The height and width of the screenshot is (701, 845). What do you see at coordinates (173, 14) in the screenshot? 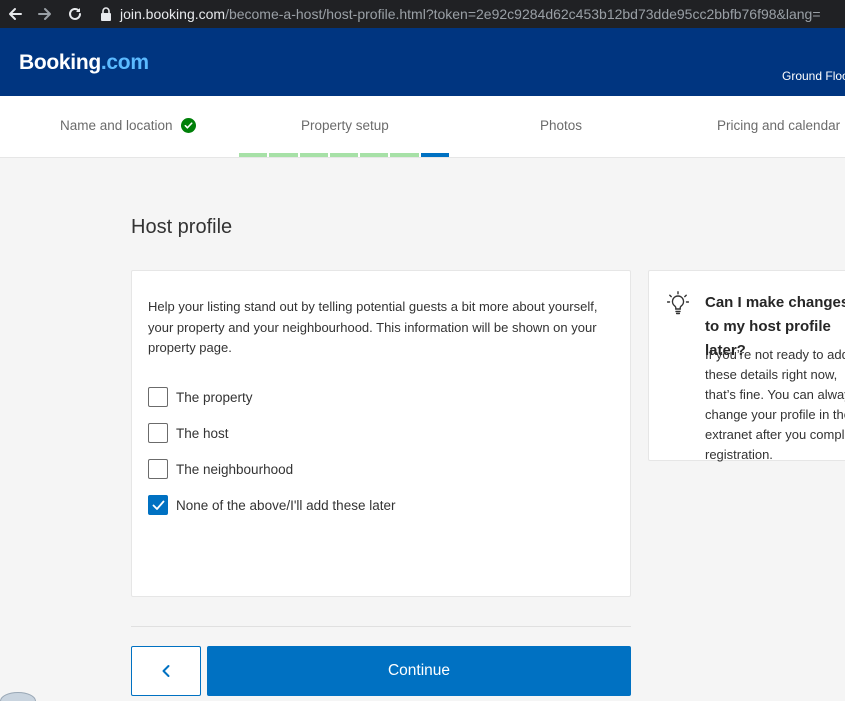
I see `url-domain: join.booking.com` at bounding box center [173, 14].